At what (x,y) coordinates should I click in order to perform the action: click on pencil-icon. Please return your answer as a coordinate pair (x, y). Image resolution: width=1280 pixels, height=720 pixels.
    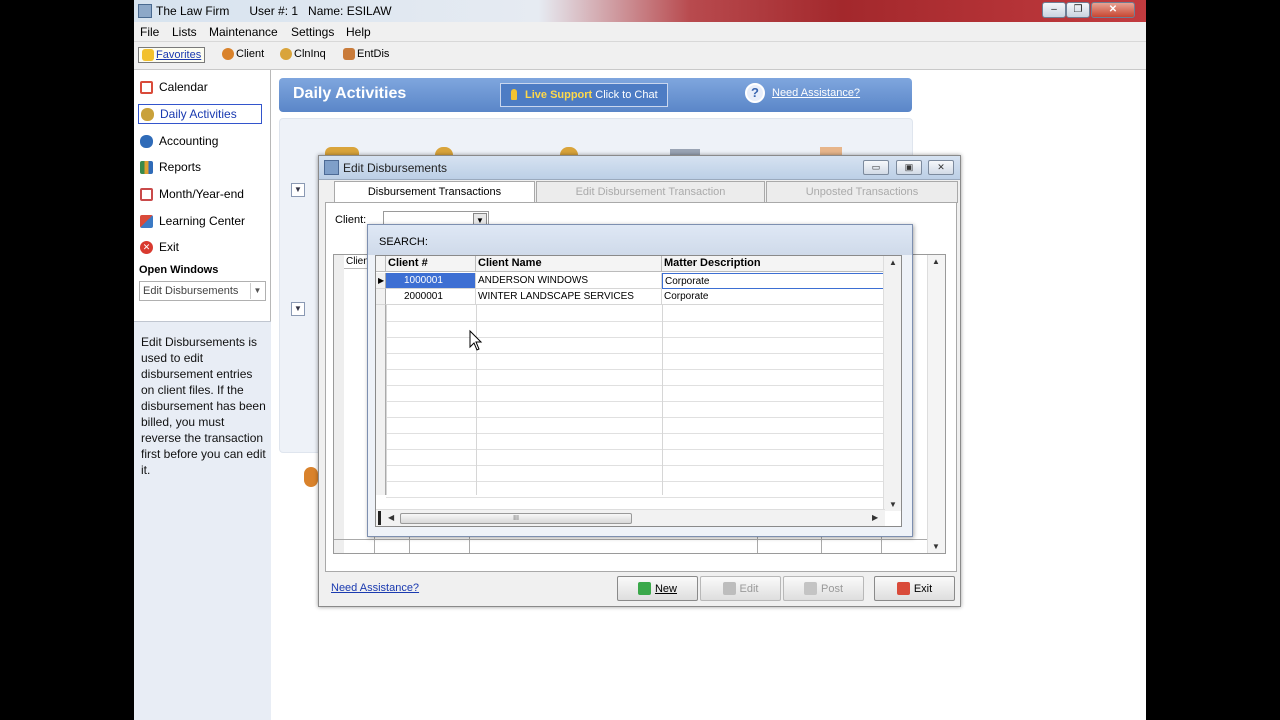
    Looking at the image, I should click on (729, 588).